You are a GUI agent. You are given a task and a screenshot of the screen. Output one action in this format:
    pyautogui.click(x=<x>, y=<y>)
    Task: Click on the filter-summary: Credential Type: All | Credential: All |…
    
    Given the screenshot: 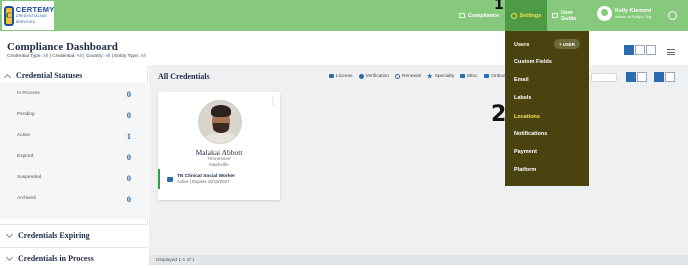 What is the action you would take?
    pyautogui.click(x=76, y=56)
    